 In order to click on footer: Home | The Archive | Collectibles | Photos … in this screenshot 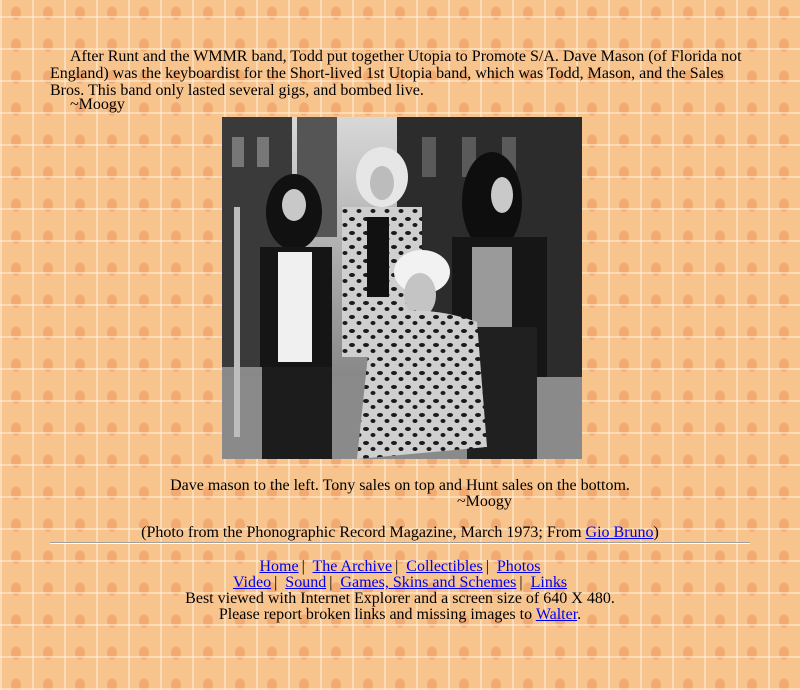, I will do `click(400, 590)`.